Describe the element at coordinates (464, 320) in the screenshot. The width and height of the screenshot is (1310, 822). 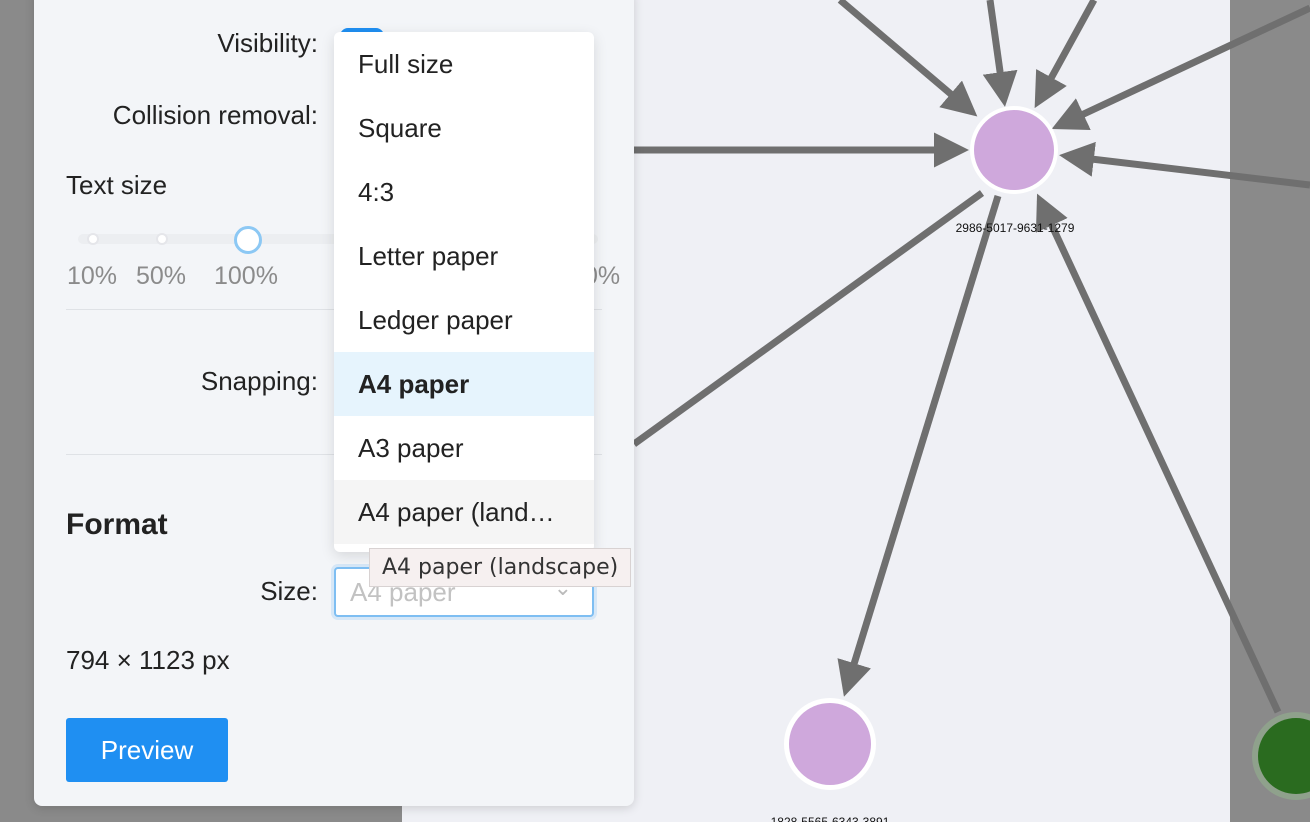
I see `dropdown-option-ledger-paper: Ledger paper` at that location.